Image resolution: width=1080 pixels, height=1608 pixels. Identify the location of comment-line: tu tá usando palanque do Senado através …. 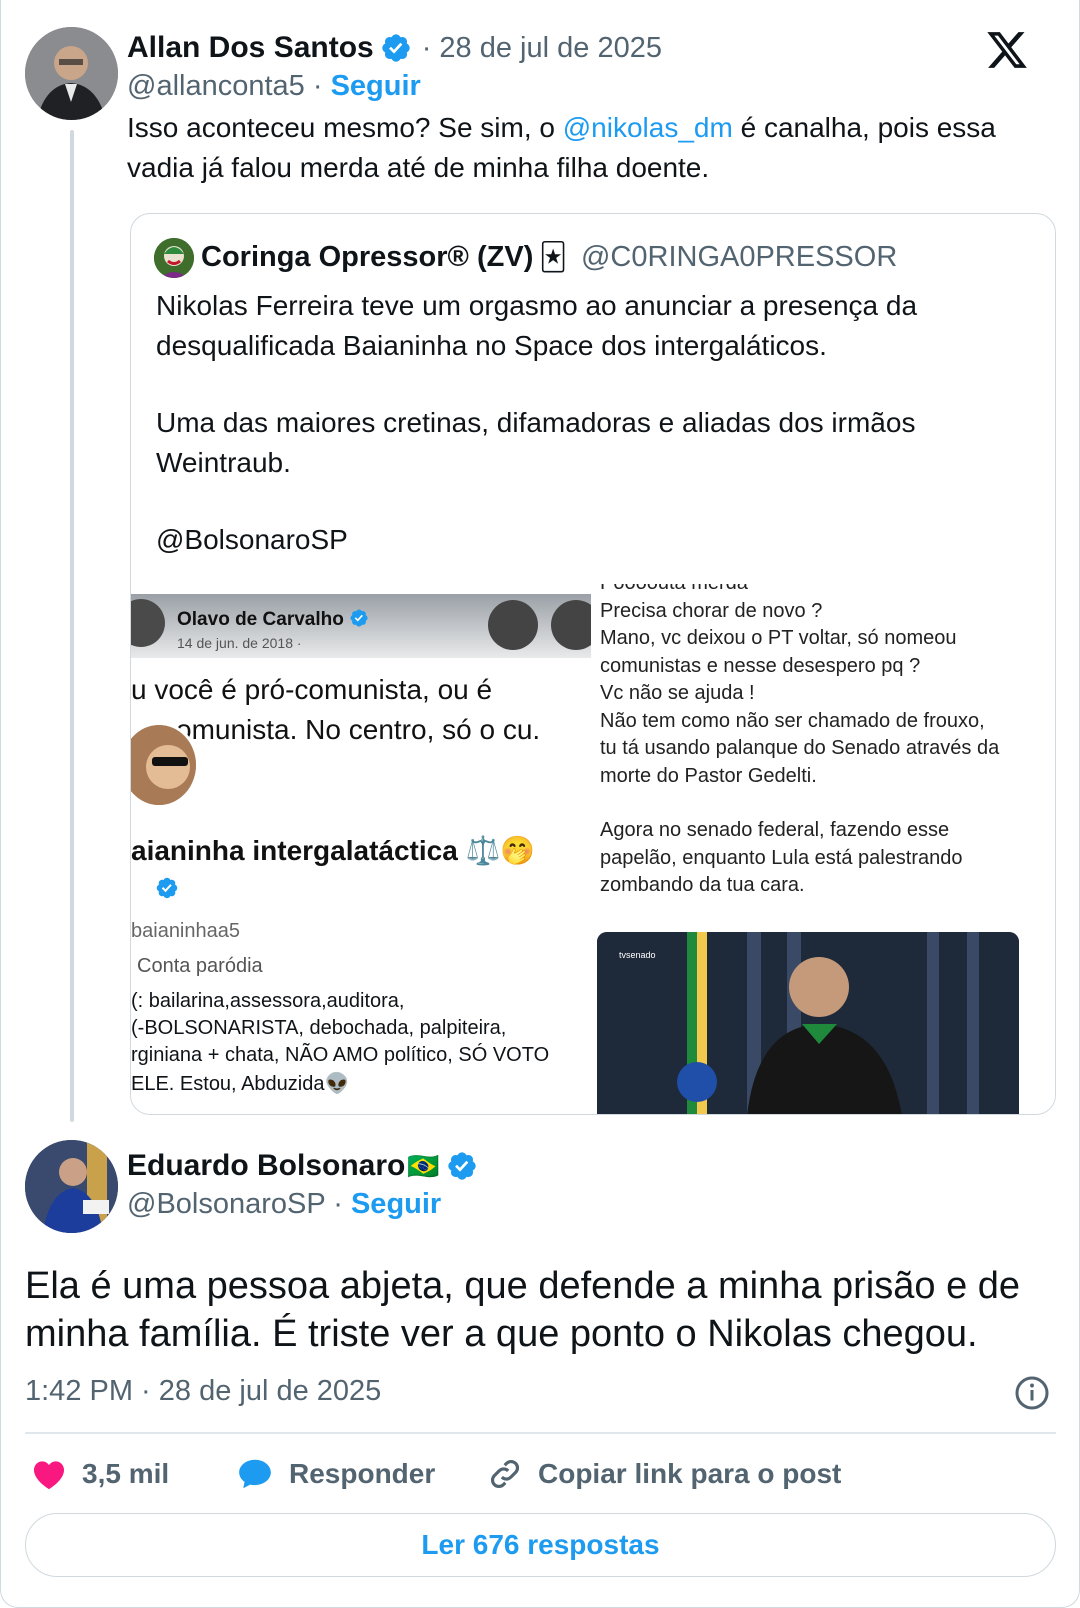
(800, 748).